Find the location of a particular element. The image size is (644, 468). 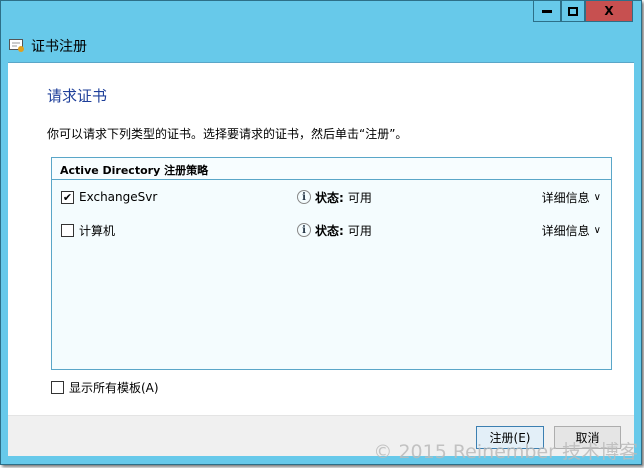

window-title: 证书注册 is located at coordinates (59, 47).